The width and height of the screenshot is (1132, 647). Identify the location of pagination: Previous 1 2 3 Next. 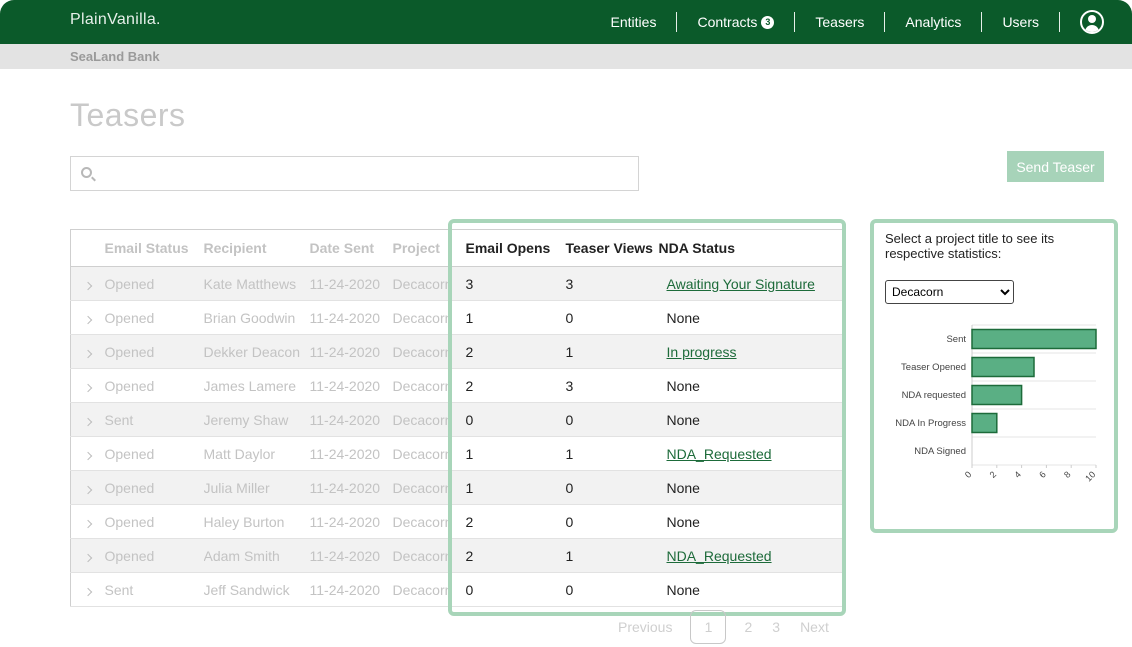
(723, 627).